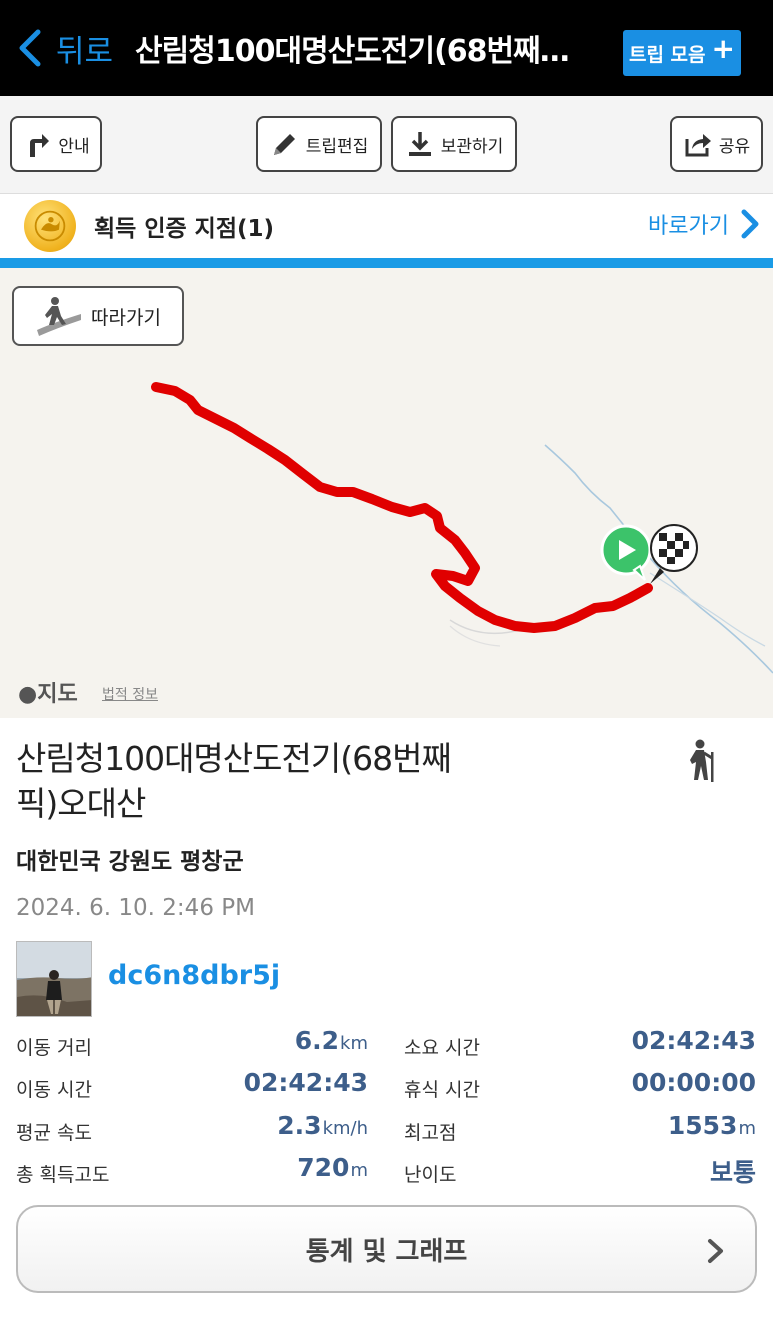 This screenshot has height=1325, width=773. What do you see at coordinates (130, 862) in the screenshot?
I see `trip-region: 대한민국 강원도 평창군` at bounding box center [130, 862].